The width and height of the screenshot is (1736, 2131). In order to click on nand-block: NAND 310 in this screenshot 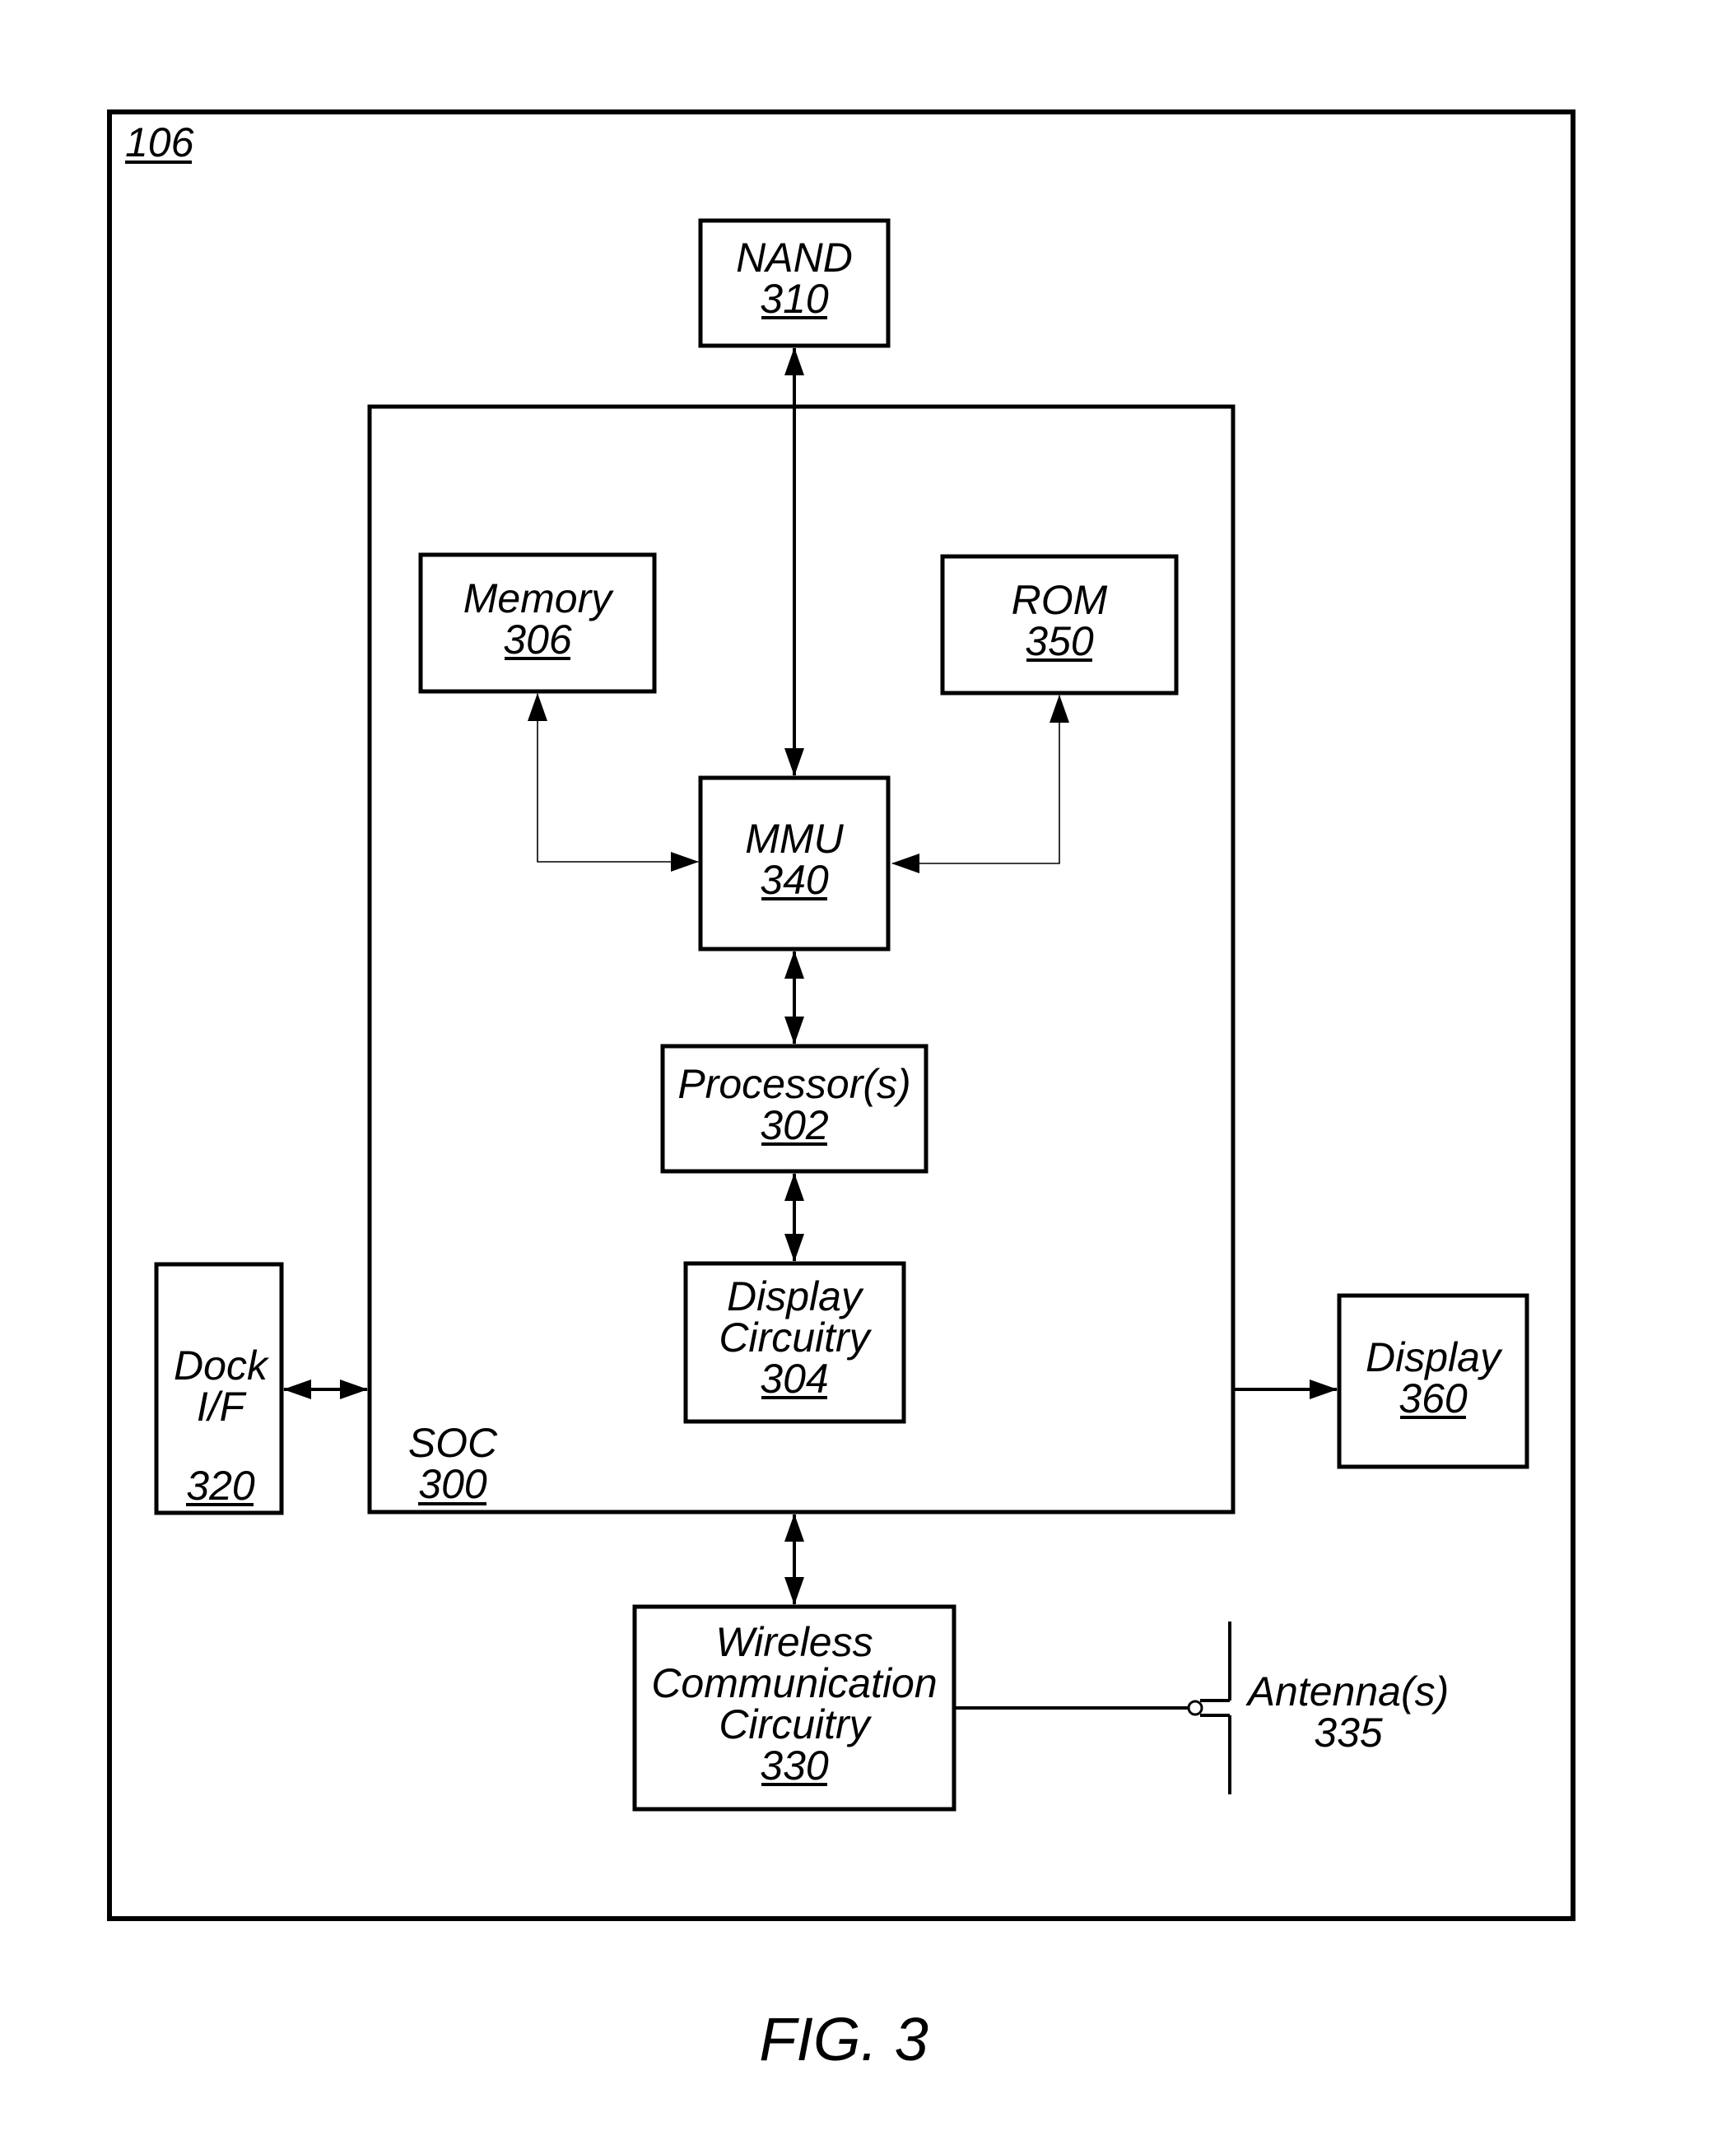, I will do `click(794, 283)`.